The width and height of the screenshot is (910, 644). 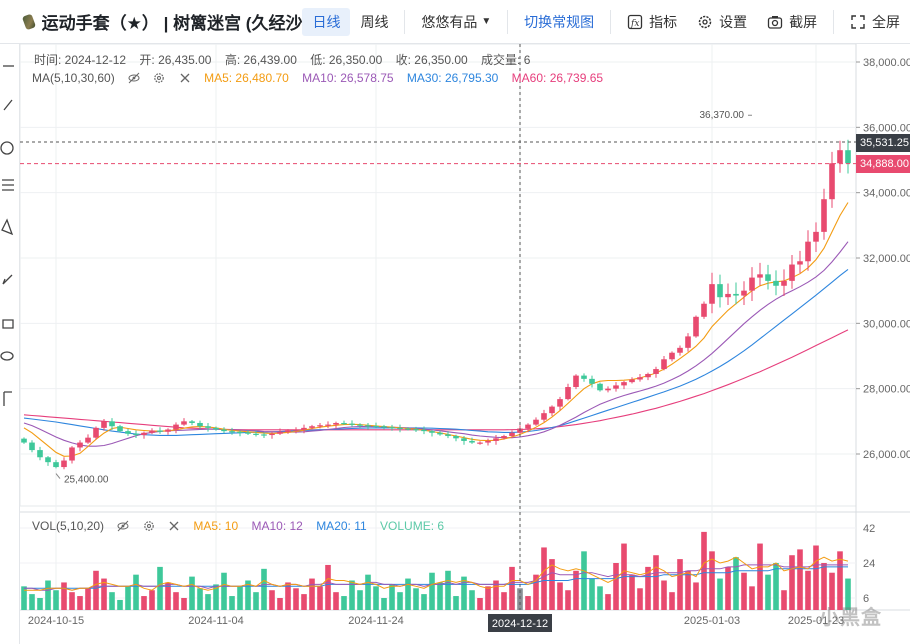 What do you see at coordinates (886, 390) in the screenshot?
I see `price-tick-label: 28,000.00` at bounding box center [886, 390].